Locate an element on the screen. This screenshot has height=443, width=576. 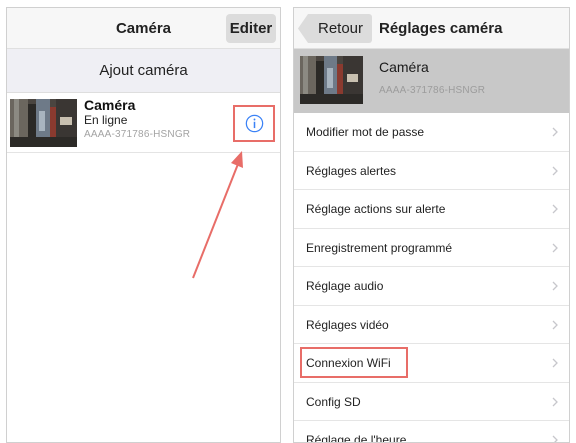
menu-item-label: Réglage audio is located at coordinates (345, 286).